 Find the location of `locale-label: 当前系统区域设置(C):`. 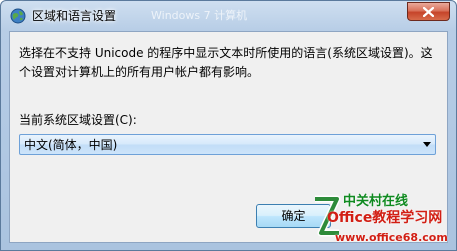

locale-label: 当前系统区域设置(C): is located at coordinates (78, 120).